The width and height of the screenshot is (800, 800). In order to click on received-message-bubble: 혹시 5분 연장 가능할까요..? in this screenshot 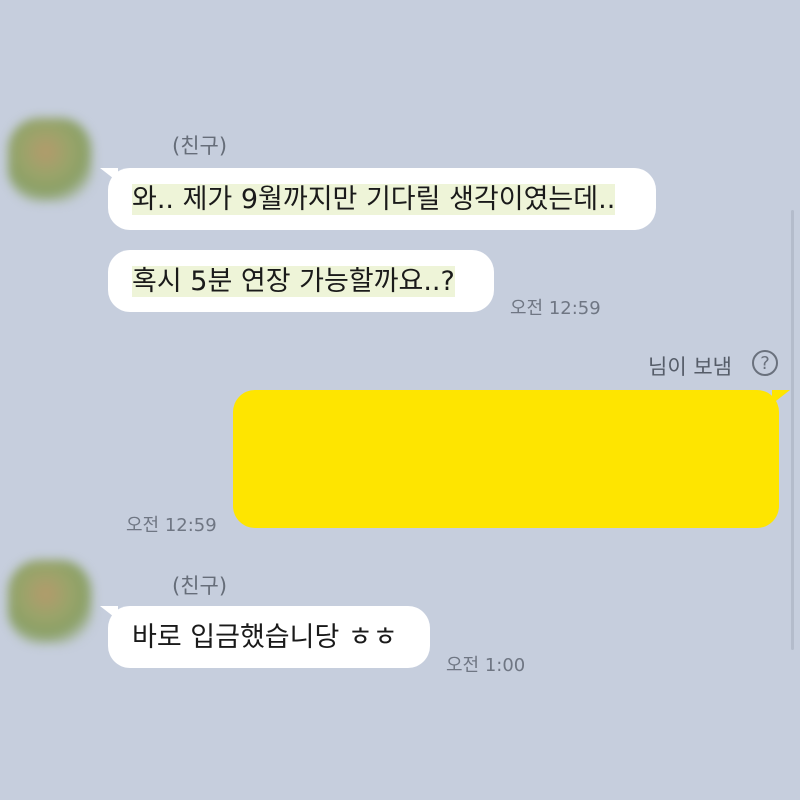, I will do `click(301, 281)`.